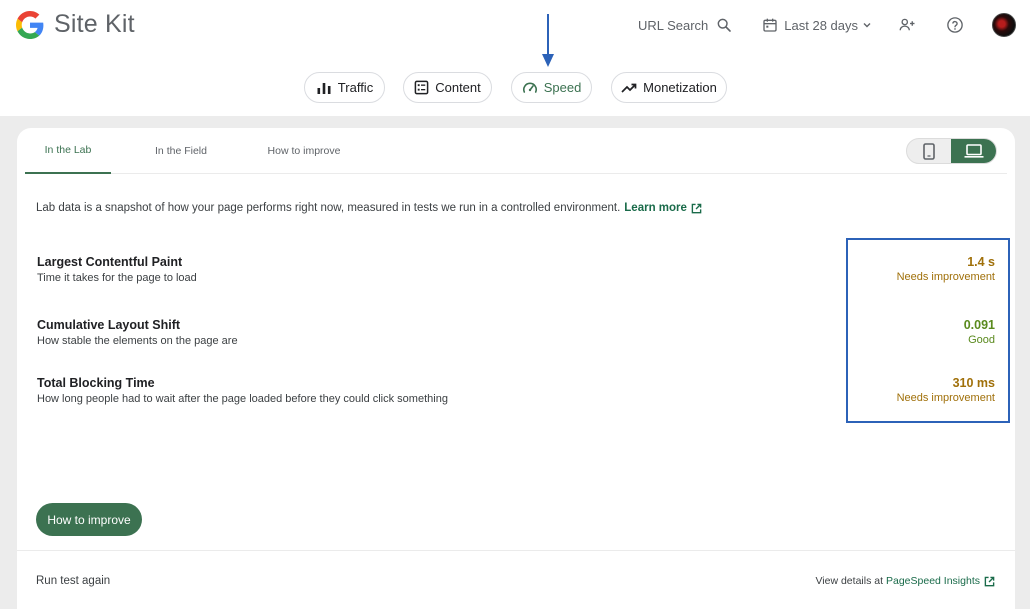  Describe the element at coordinates (655, 208) in the screenshot. I see `learn-more-link: Learn more` at that location.